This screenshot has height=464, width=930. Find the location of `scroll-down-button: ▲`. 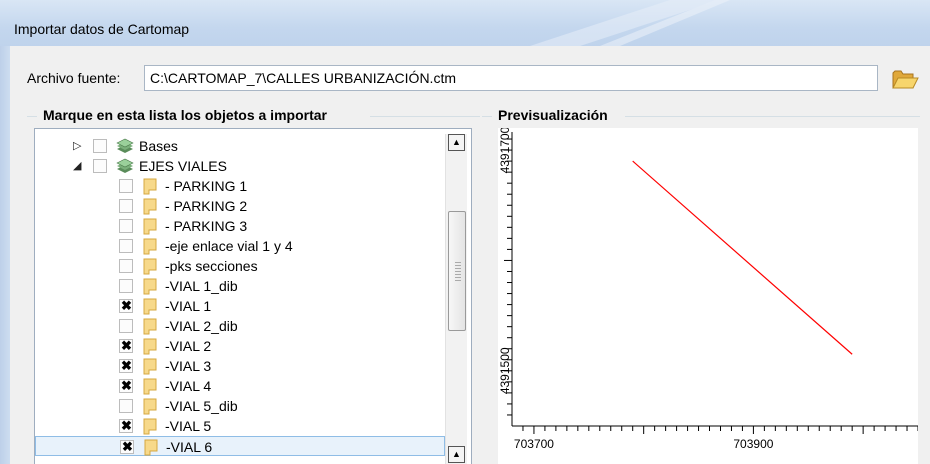

scroll-down-button: ▲ is located at coordinates (456, 454).